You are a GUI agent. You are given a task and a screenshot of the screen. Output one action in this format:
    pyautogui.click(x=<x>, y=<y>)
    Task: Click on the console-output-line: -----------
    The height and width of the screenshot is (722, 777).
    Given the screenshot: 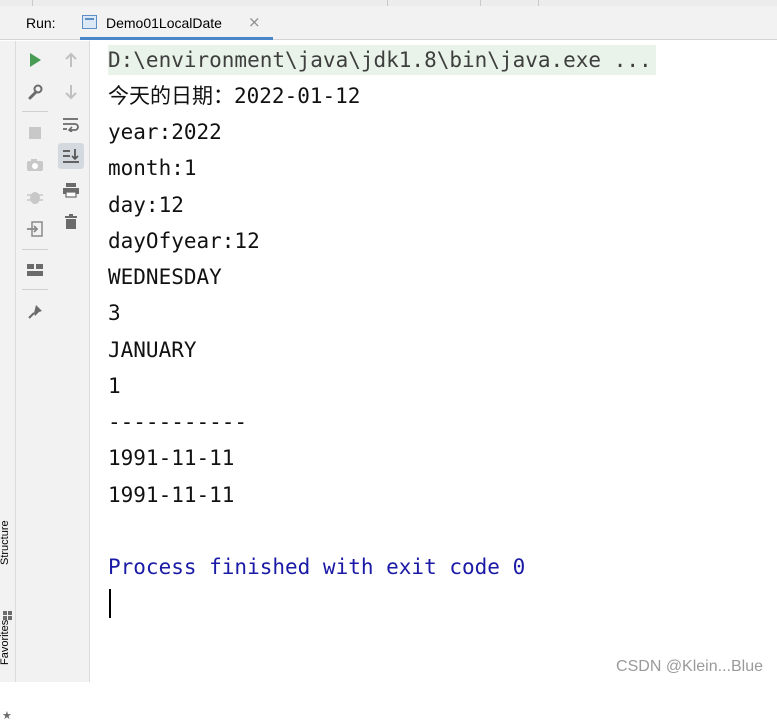 What is the action you would take?
    pyautogui.click(x=178, y=422)
    